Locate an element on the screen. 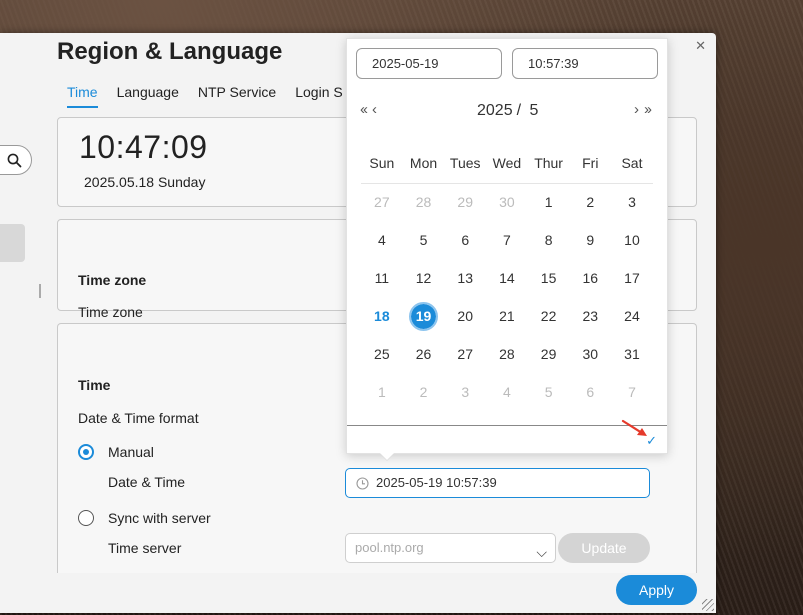 This screenshot has height=615, width=803. tab-bar: Time Language NTP Service Login S is located at coordinates (214, 96).